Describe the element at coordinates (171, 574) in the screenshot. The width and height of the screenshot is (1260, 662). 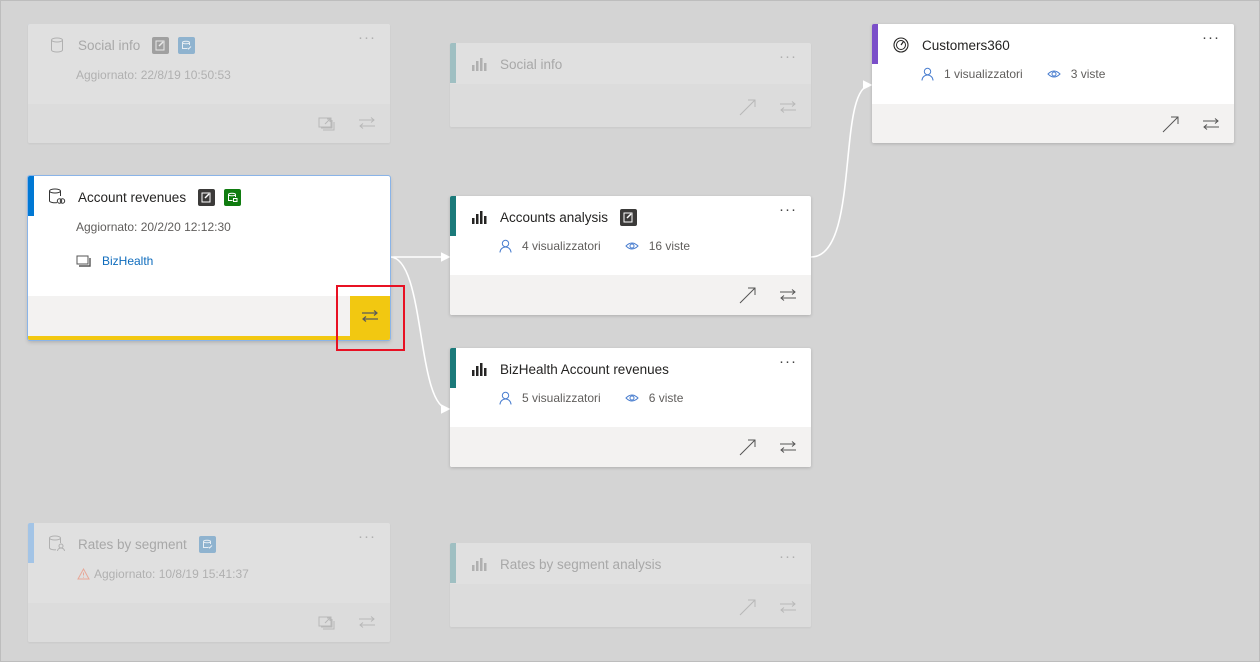
I see `updated-text: Aggiornato: 10/8/19 15:41:37` at that location.